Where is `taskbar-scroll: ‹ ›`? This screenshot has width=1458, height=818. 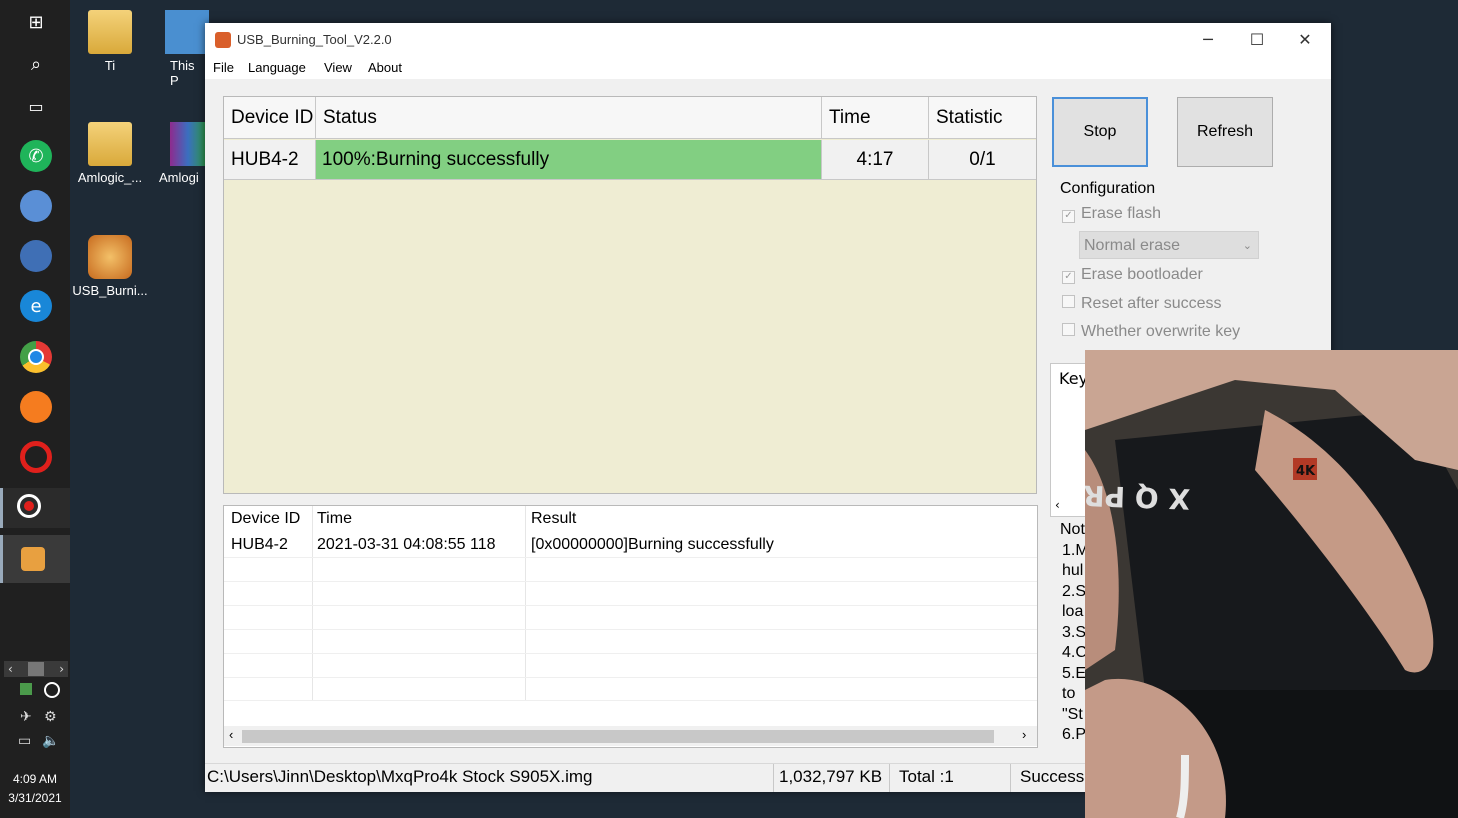
taskbar-scroll: ‹ › is located at coordinates (36, 669).